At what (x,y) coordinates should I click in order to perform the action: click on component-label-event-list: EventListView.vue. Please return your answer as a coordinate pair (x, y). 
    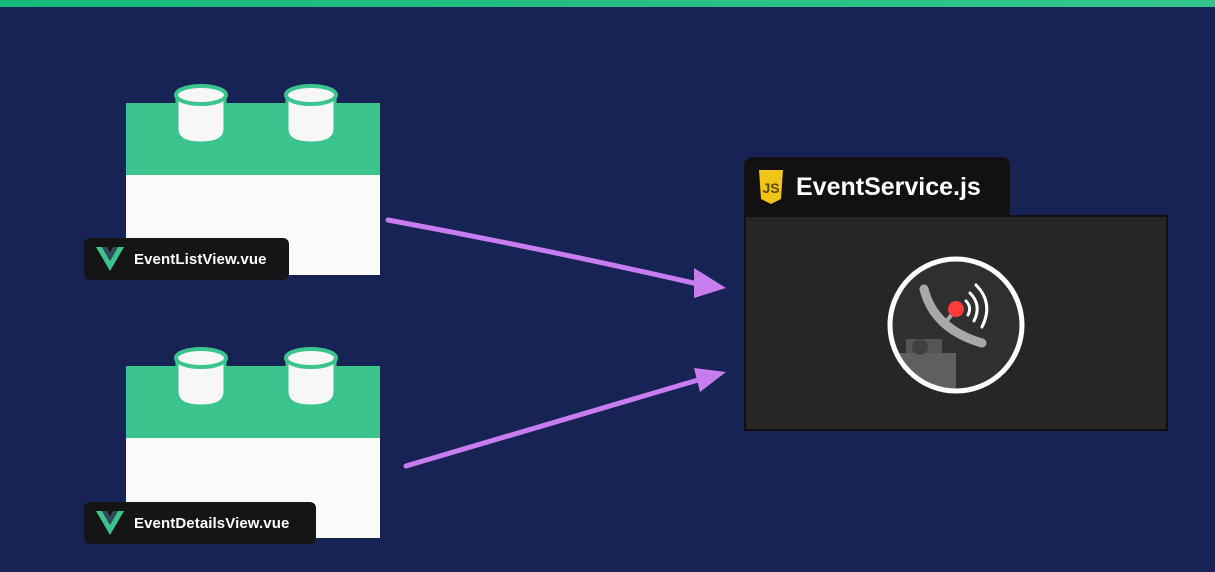
    Looking at the image, I should click on (186, 259).